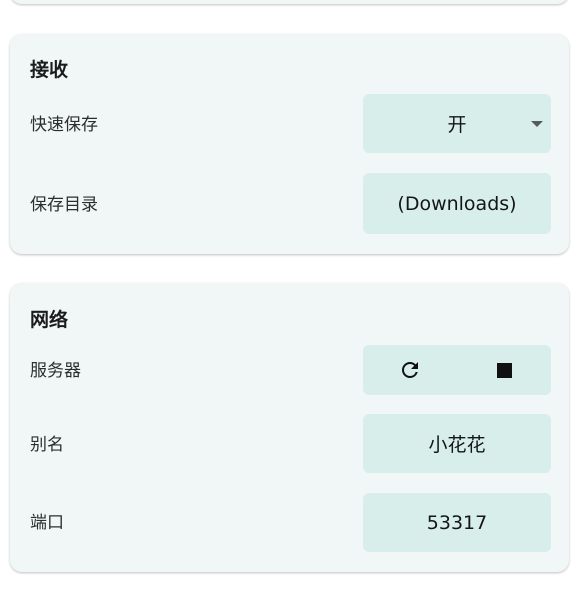  I want to click on save-dir-label: 保存目录, so click(64, 205).